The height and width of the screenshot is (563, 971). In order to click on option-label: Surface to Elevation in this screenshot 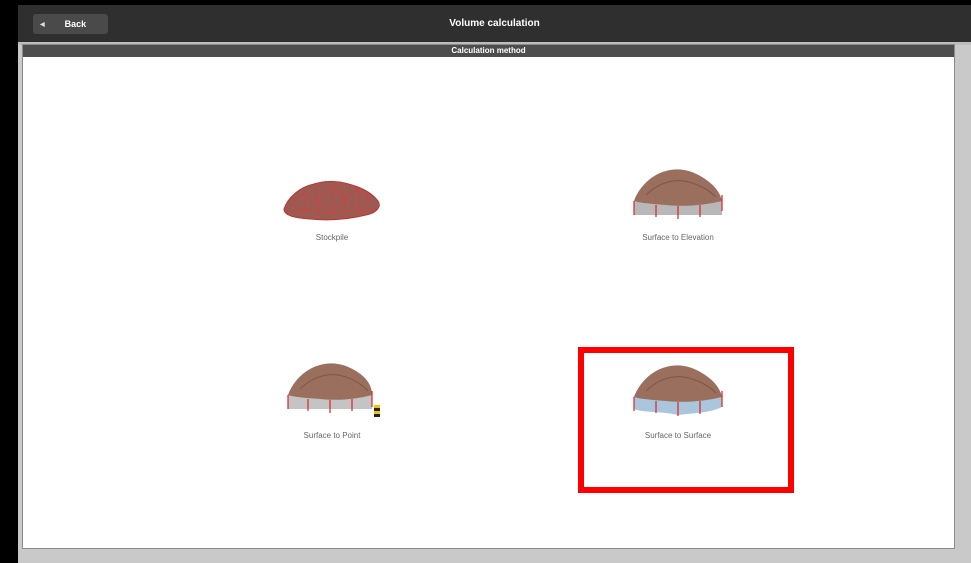, I will do `click(678, 237)`.